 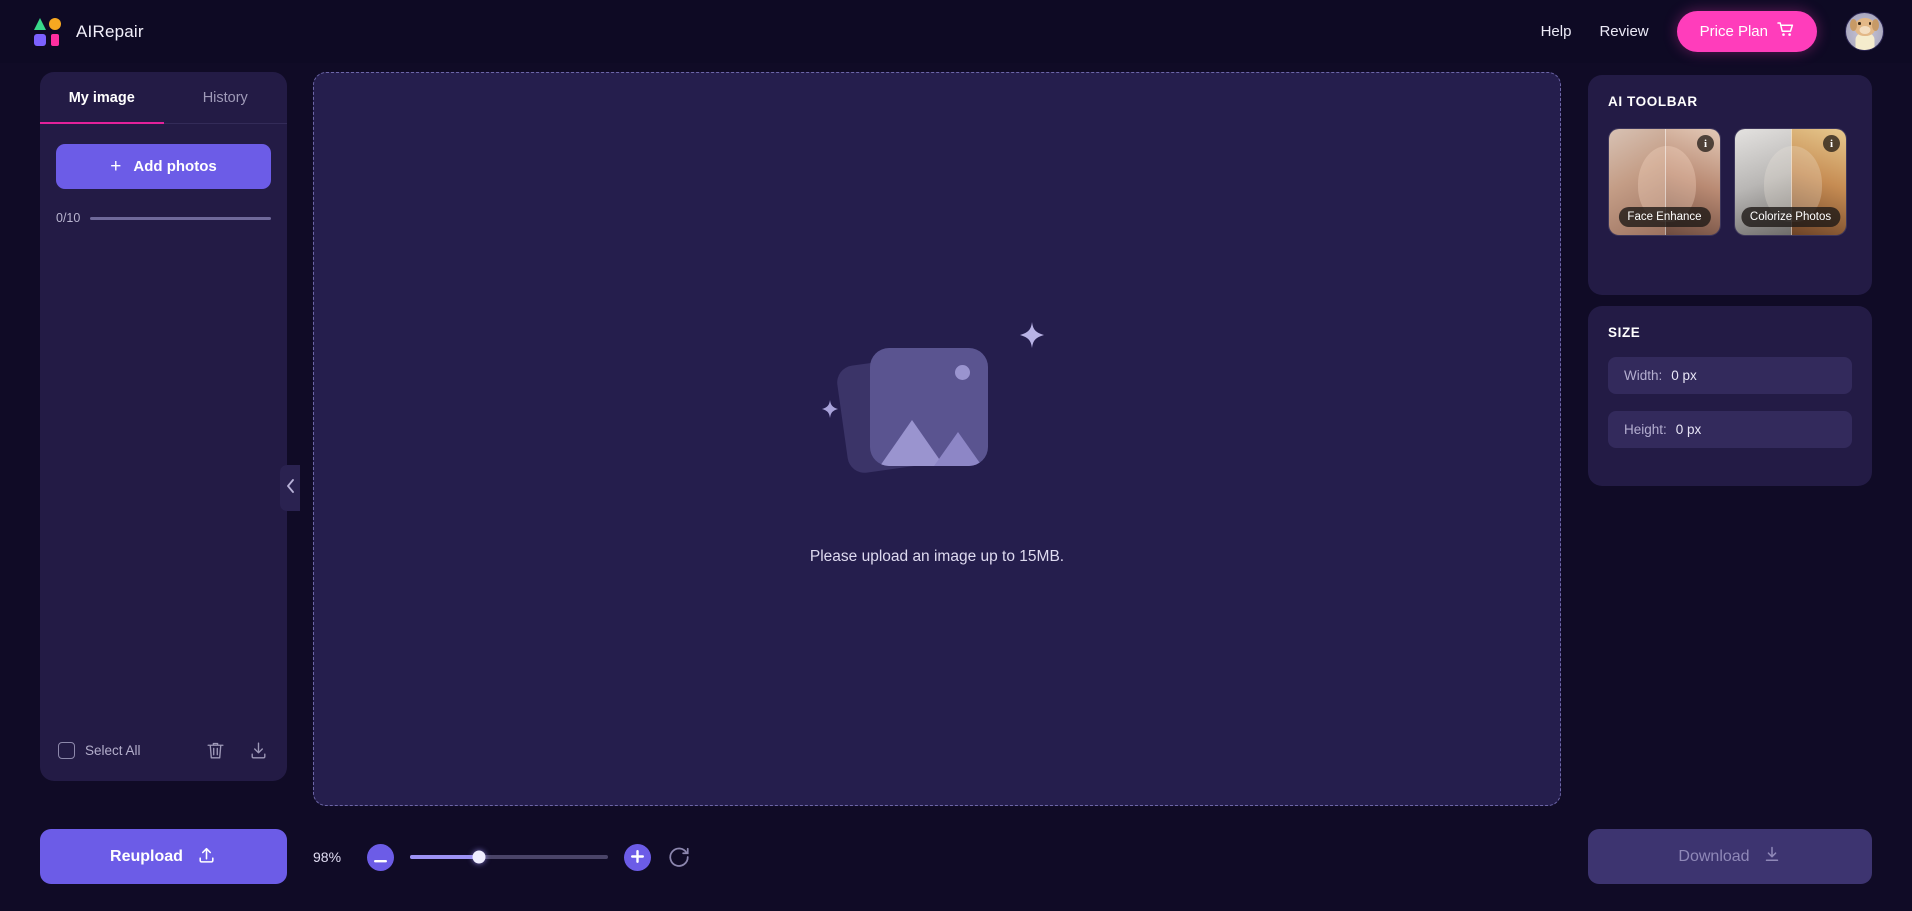 I want to click on upload-counter-label: 0/10, so click(x=68, y=218).